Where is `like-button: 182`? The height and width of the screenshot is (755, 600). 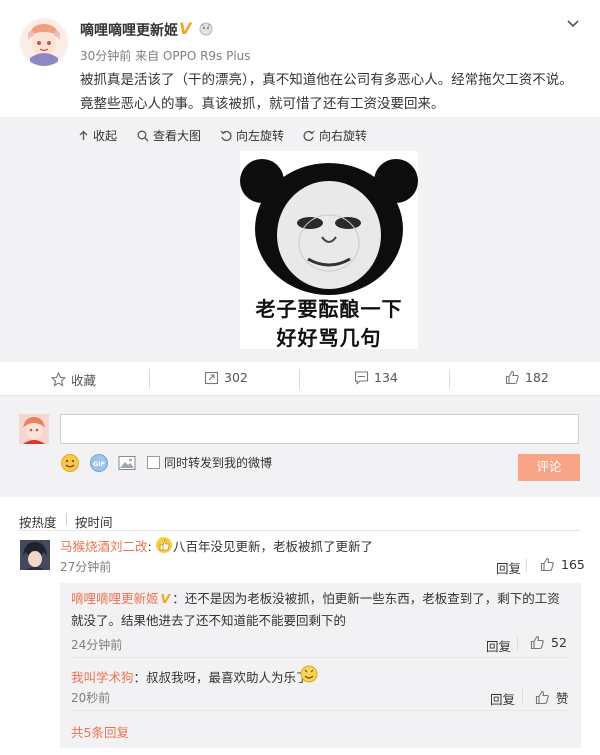
like-button: 182 is located at coordinates (527, 377).